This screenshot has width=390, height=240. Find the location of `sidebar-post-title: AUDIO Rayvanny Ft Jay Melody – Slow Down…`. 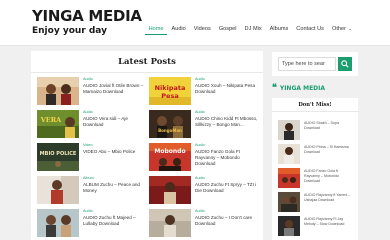

sidebar-post-title: AUDIO Rayvanny Ft Jay Melody – Slow Down… is located at coordinates (329, 222).